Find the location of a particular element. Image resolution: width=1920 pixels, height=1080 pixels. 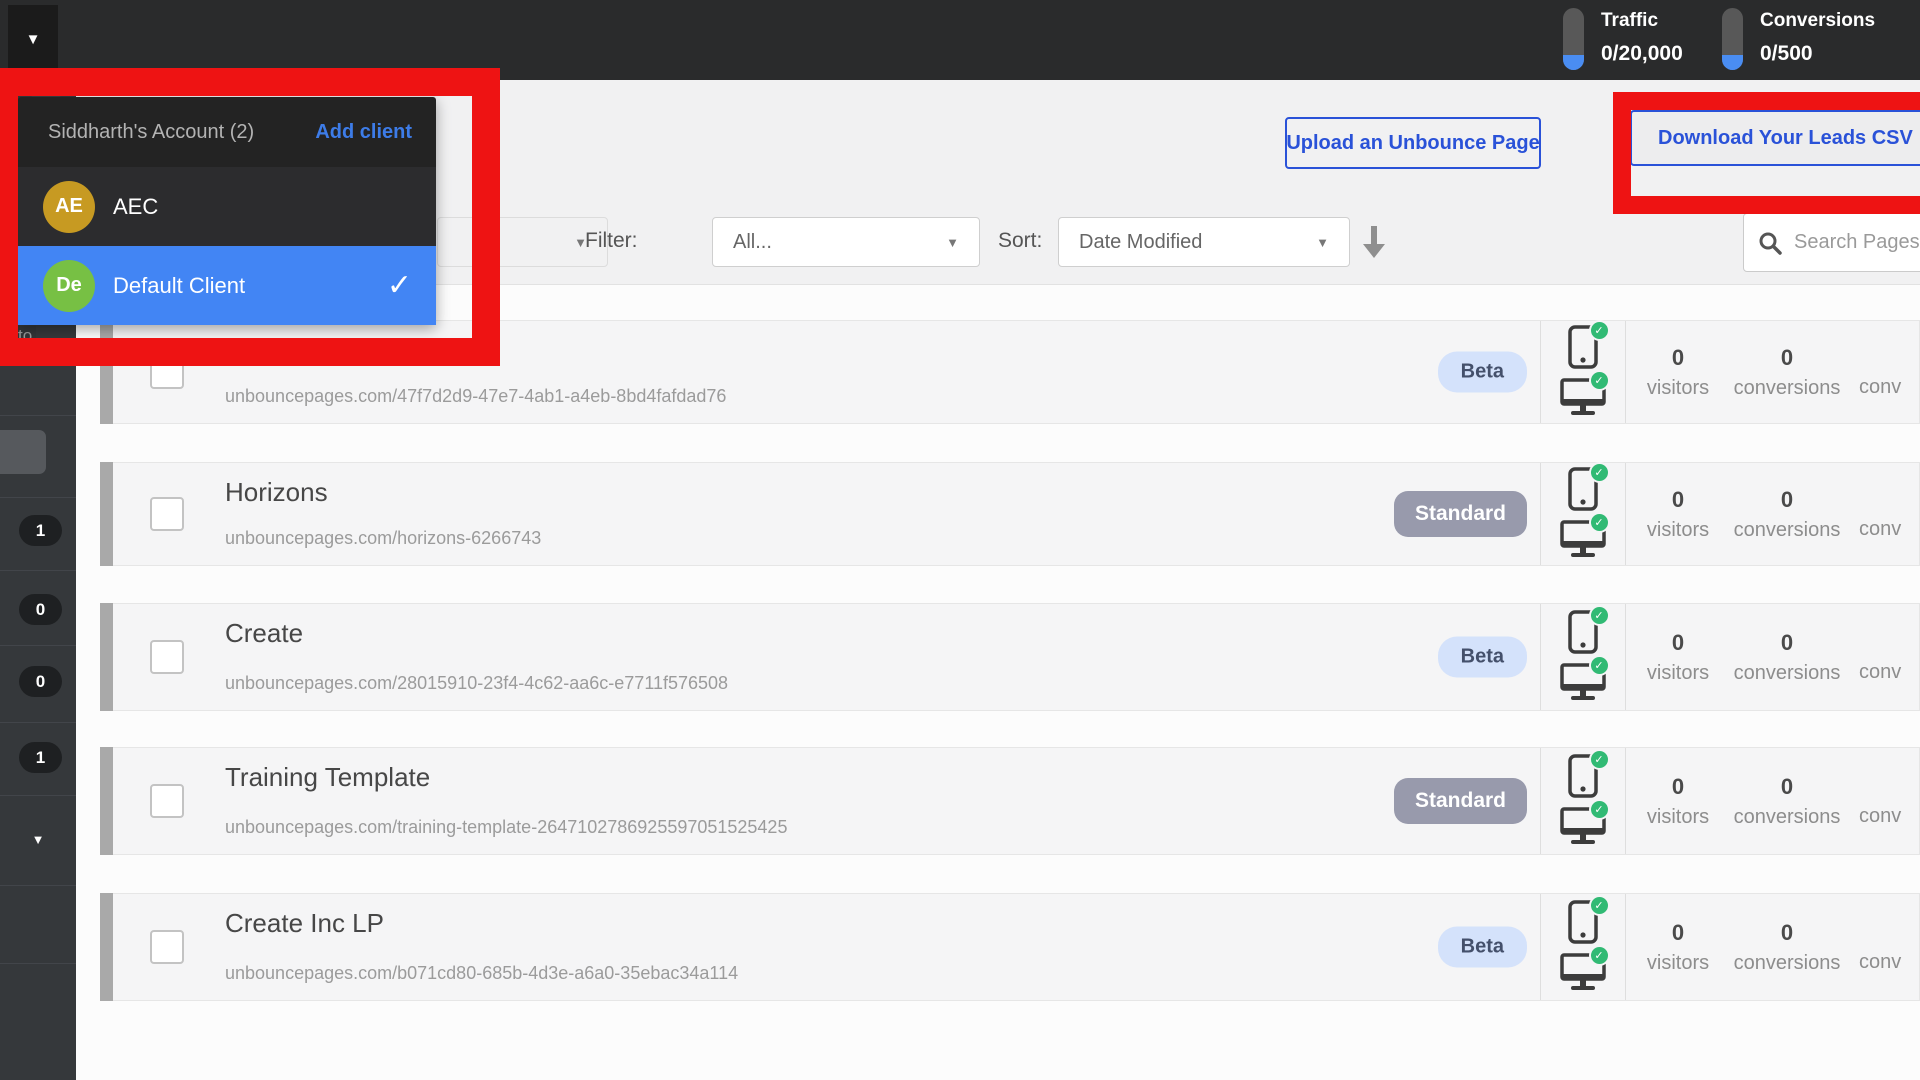

search-pages-box is located at coordinates (1831, 242).